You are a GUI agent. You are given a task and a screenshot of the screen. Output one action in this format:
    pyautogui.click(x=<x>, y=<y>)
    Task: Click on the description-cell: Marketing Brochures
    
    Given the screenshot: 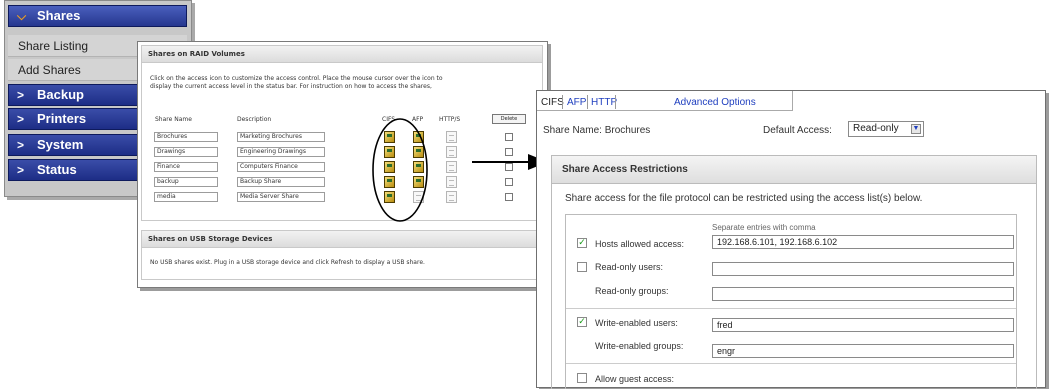 What is the action you would take?
    pyautogui.click(x=281, y=137)
    